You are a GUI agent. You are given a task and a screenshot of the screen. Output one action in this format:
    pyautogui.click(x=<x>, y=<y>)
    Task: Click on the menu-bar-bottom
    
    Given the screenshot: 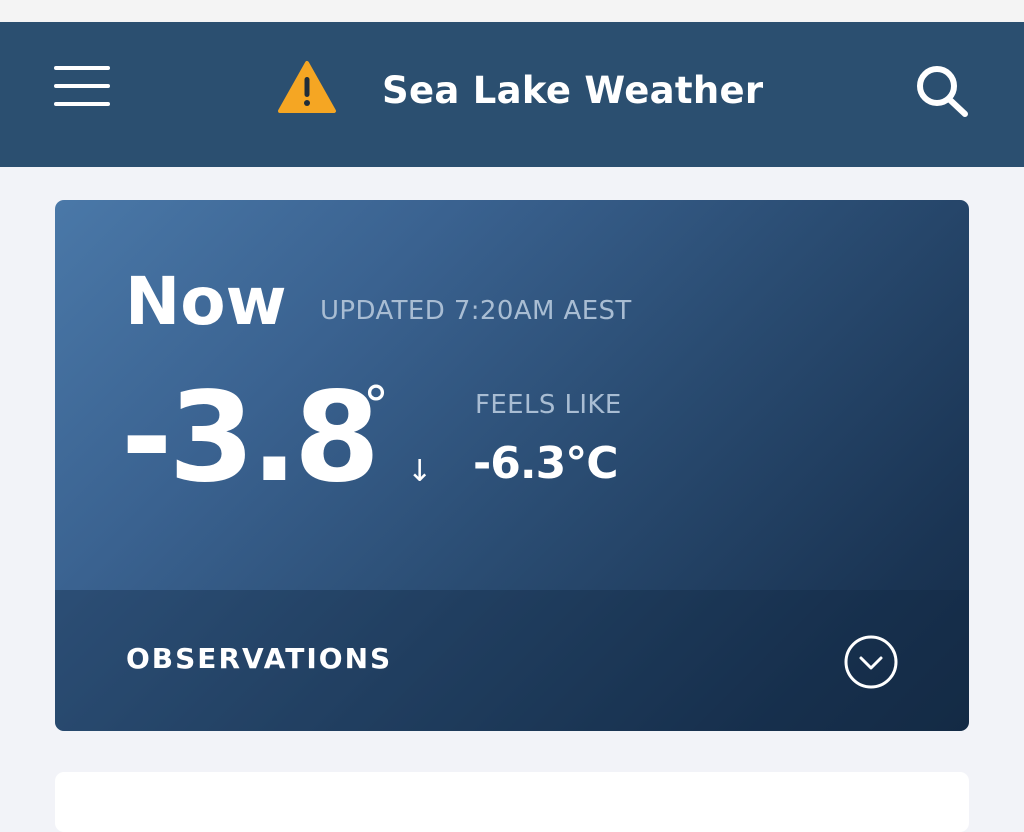 What is the action you would take?
    pyautogui.click(x=82, y=104)
    